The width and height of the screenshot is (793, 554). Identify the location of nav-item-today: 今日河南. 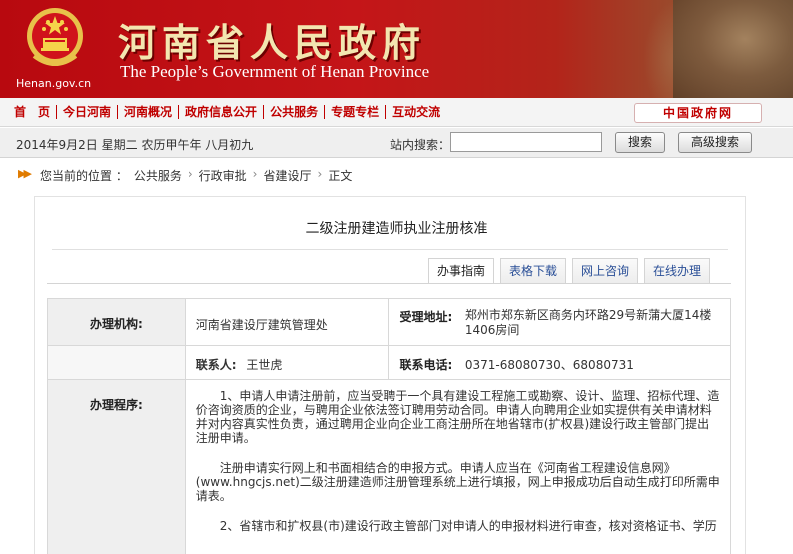
(88, 112).